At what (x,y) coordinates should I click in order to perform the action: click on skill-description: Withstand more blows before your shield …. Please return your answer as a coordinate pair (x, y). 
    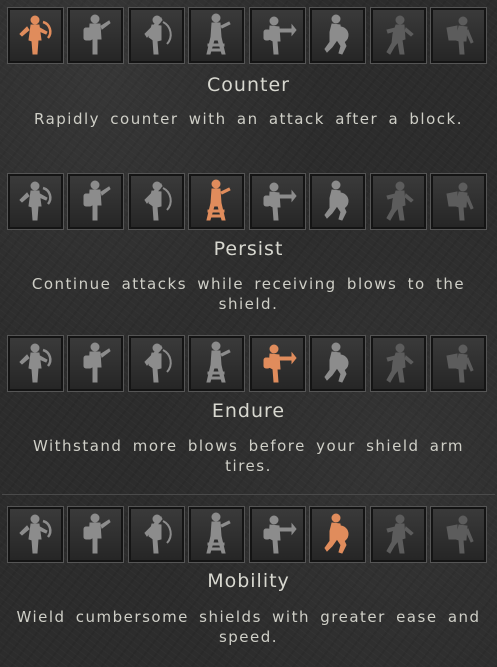
    Looking at the image, I should click on (248, 456).